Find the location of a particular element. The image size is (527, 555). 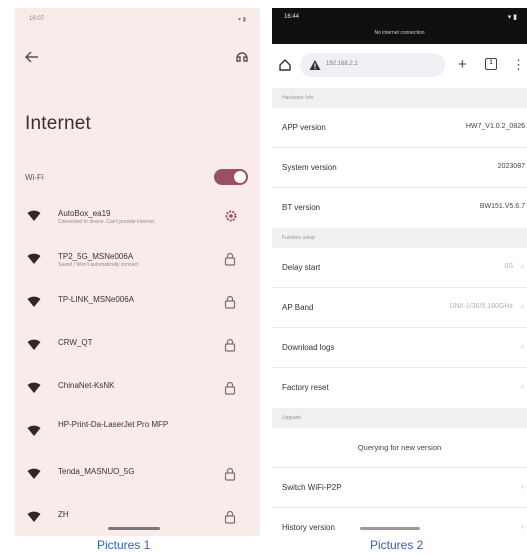

section-function-setup: Function setup is located at coordinates (399, 238).